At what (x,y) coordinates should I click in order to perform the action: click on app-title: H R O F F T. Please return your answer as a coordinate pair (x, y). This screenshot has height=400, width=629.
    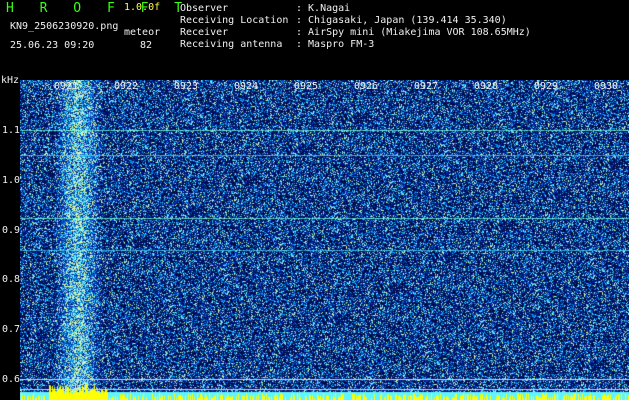
    Looking at the image, I should click on (99, 8).